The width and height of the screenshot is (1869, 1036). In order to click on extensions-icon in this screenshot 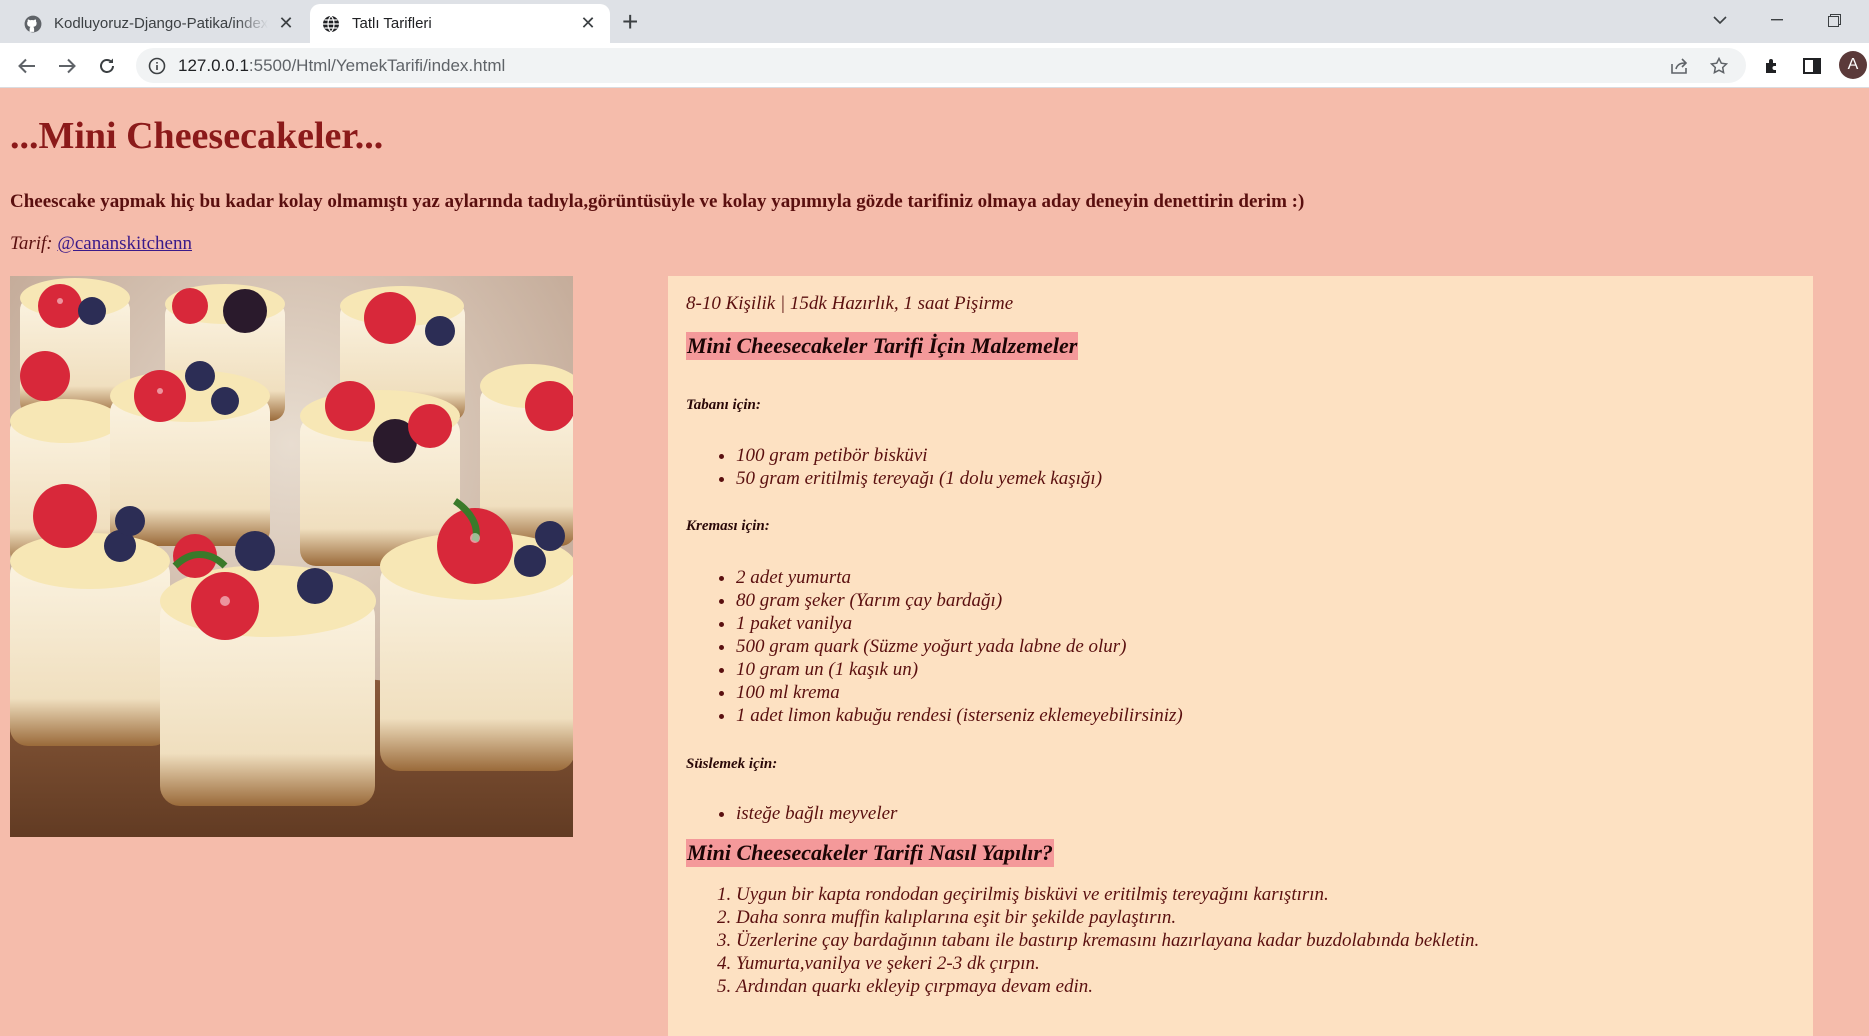, I will do `click(1772, 66)`.